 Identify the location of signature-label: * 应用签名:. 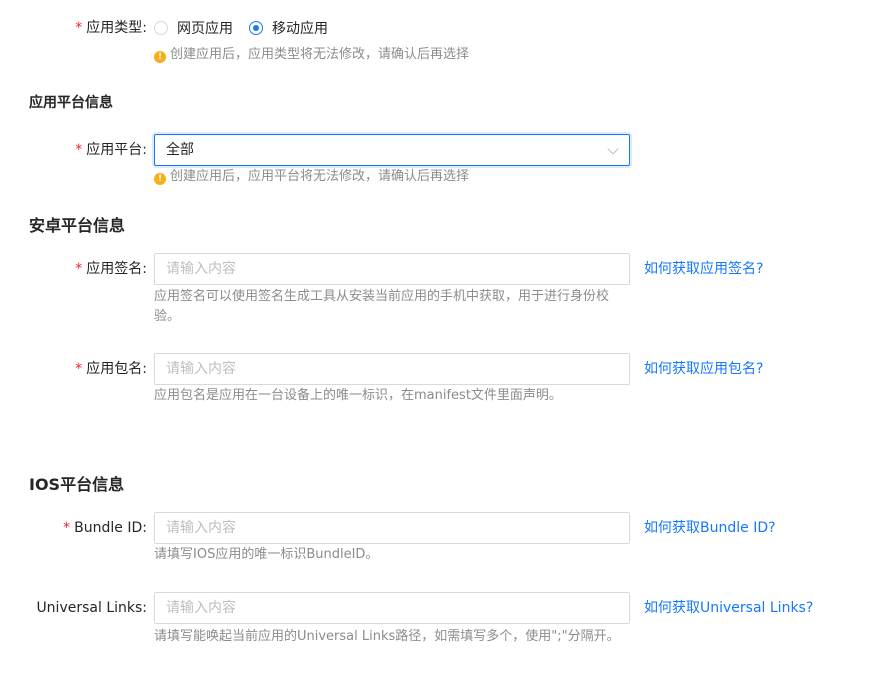
(111, 269).